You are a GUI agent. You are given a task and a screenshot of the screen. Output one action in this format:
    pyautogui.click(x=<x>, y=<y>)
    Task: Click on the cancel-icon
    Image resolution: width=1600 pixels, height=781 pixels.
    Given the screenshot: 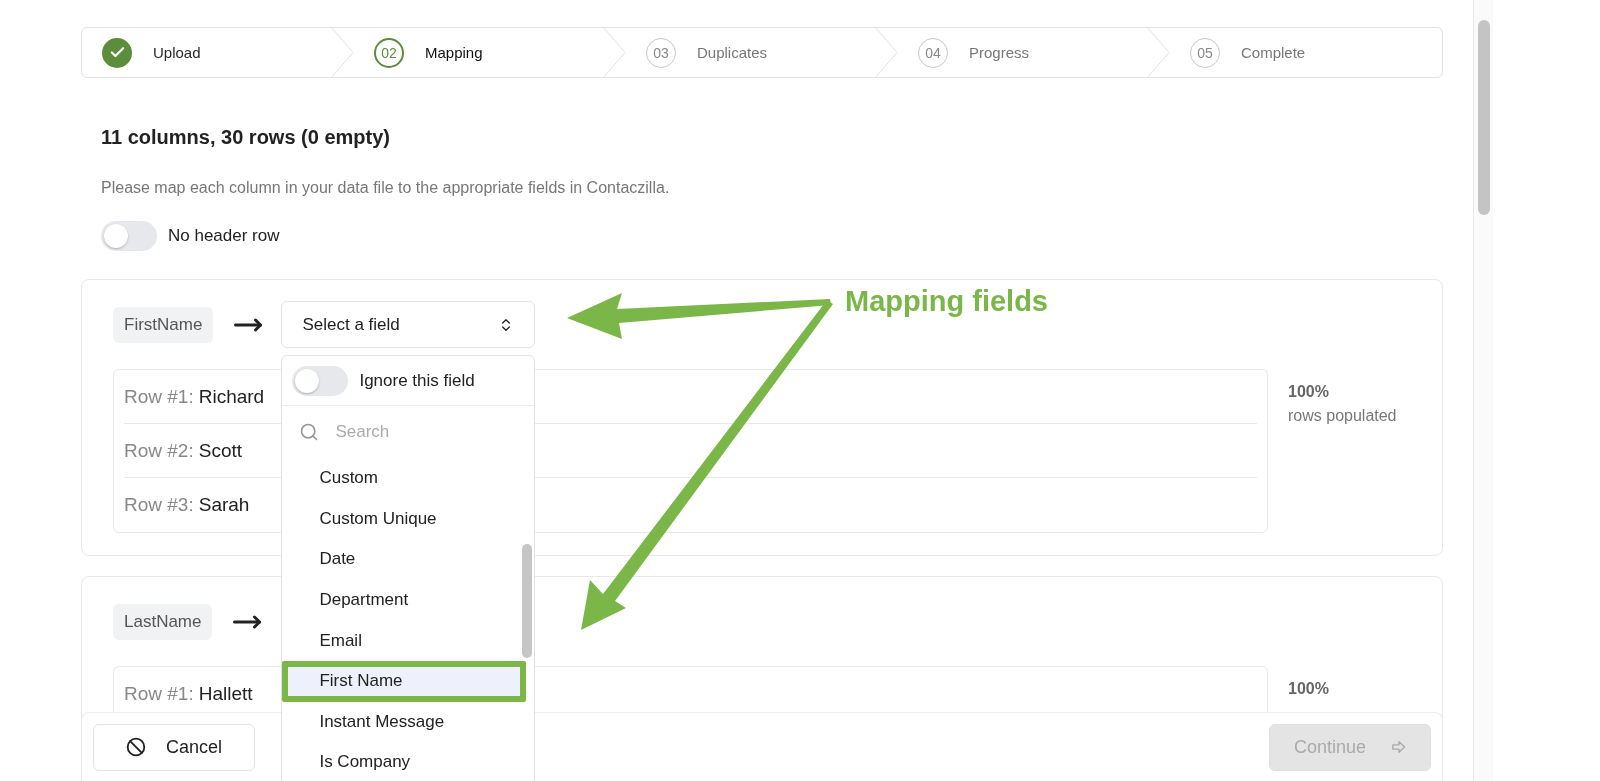 What is the action you would take?
    pyautogui.click(x=136, y=747)
    